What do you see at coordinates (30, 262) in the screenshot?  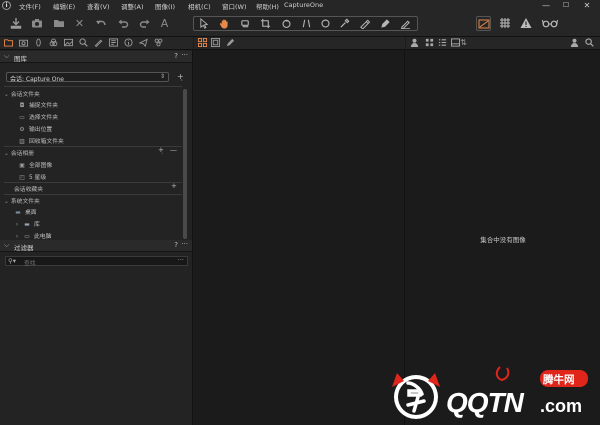 I see `search-input: 查找` at bounding box center [30, 262].